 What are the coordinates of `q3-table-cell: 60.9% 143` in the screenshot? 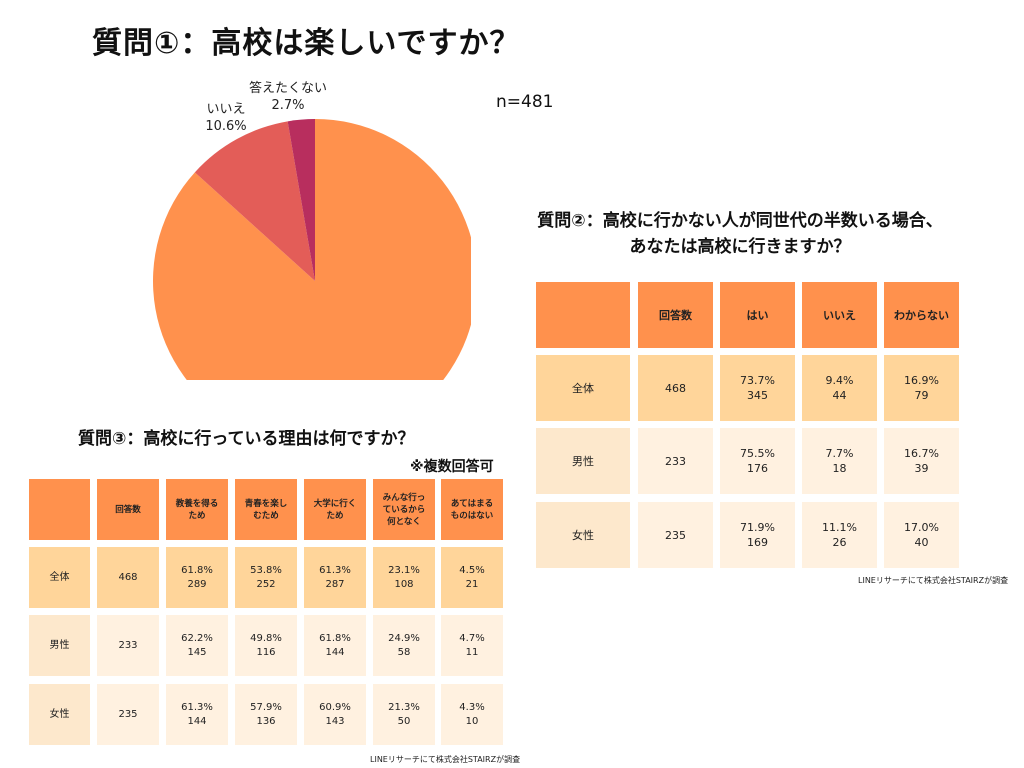 It's located at (335, 714).